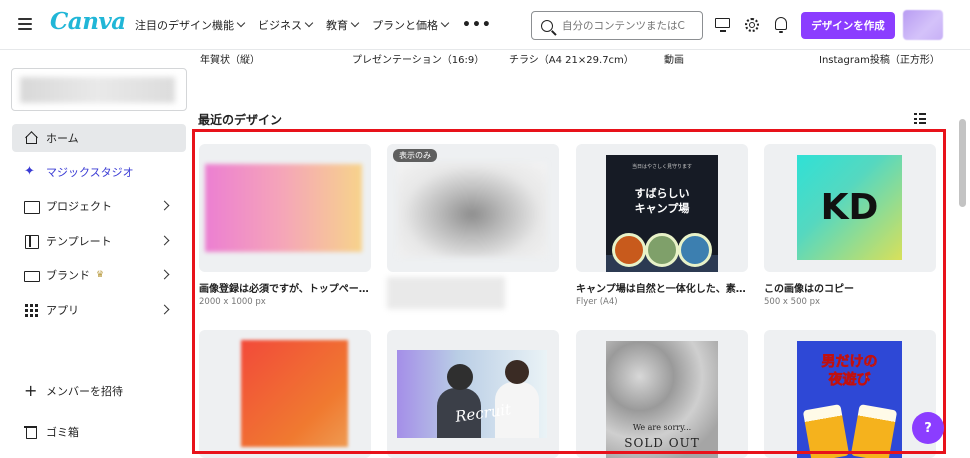 This screenshot has height=458, width=970. Describe the element at coordinates (674, 58) in the screenshot. I see `design-type-label: 動画` at that location.